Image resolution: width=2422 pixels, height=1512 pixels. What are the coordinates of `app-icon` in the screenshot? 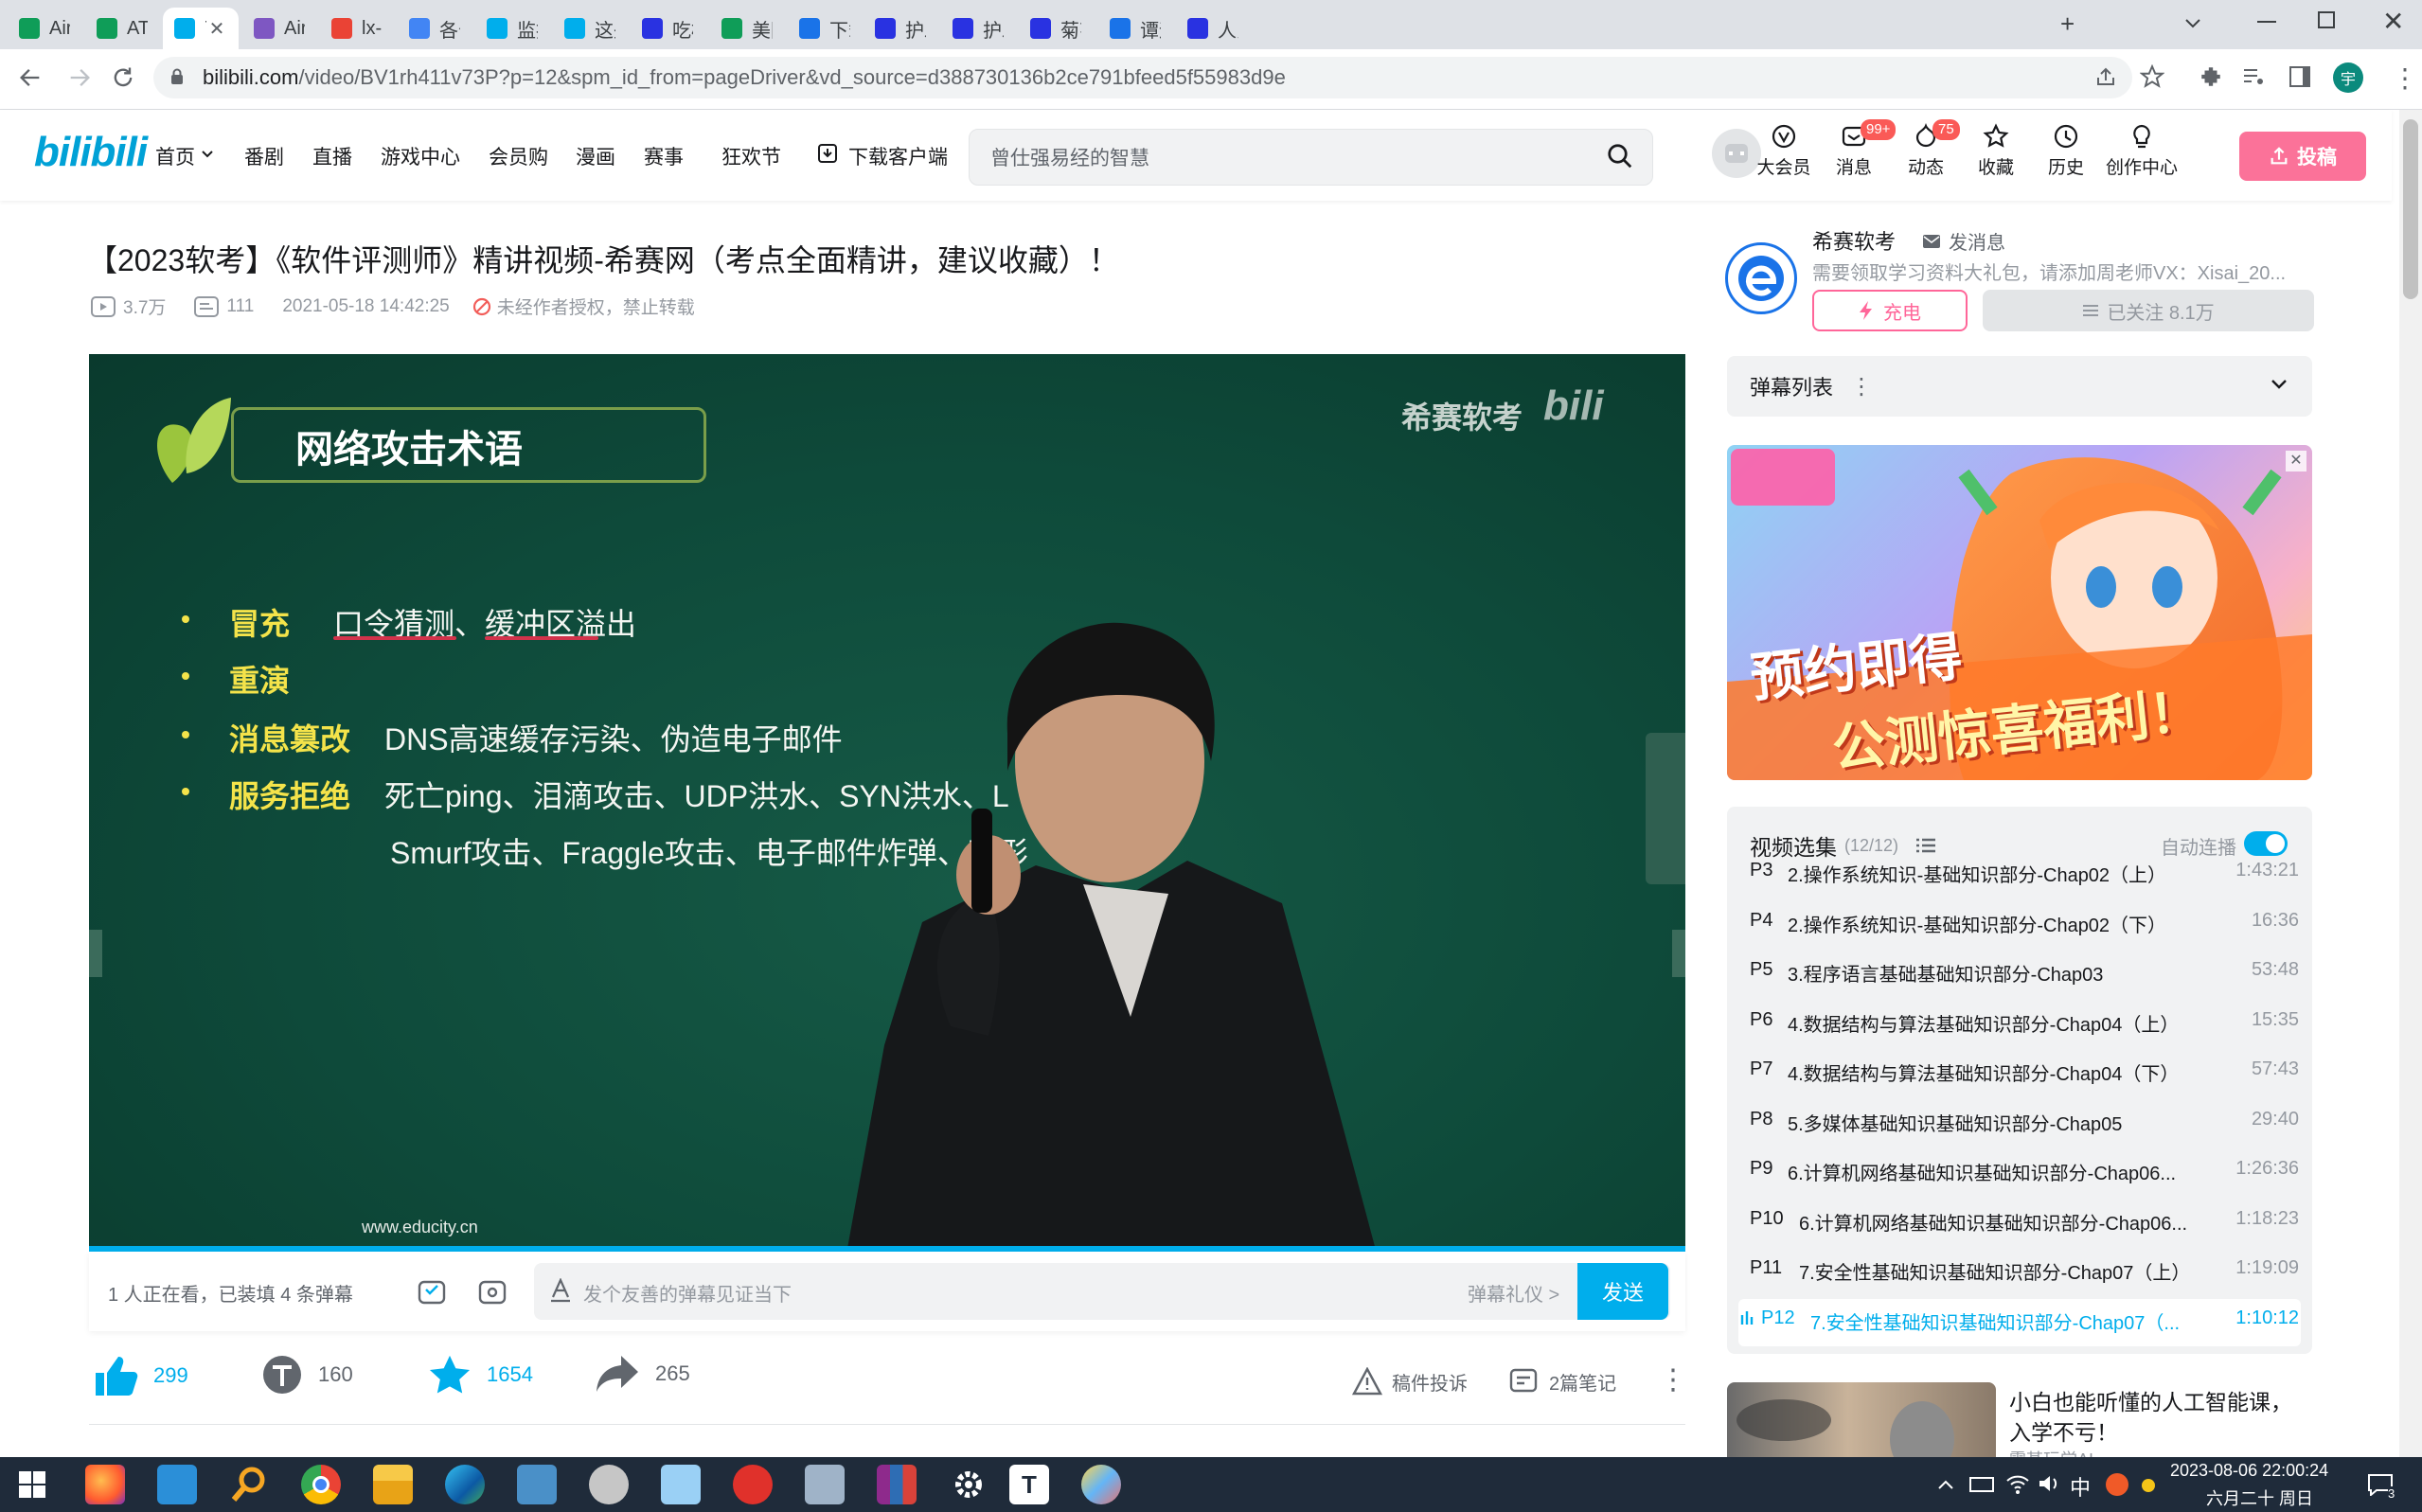 It's located at (537, 1484).